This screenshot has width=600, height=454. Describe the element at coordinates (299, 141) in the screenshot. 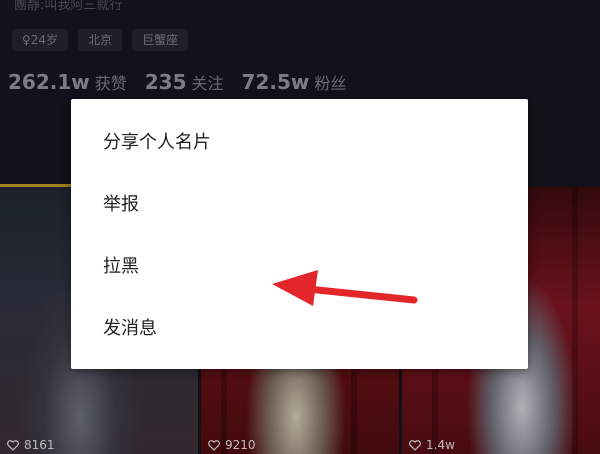

I see `menu-item-share-card: 分享个人名片` at that location.